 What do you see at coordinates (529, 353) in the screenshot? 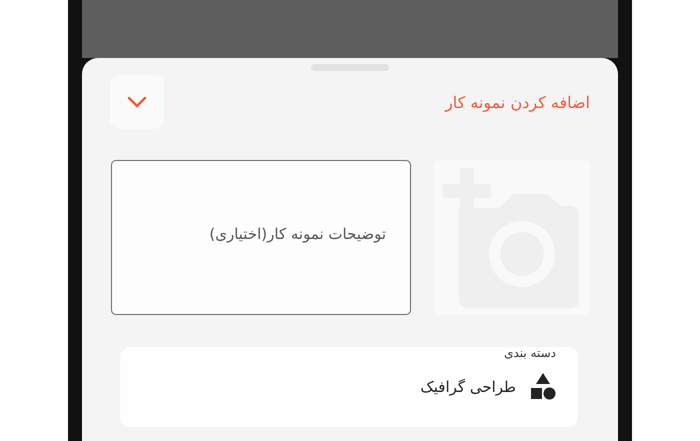
I see `category-label: دسته بندی` at bounding box center [529, 353].